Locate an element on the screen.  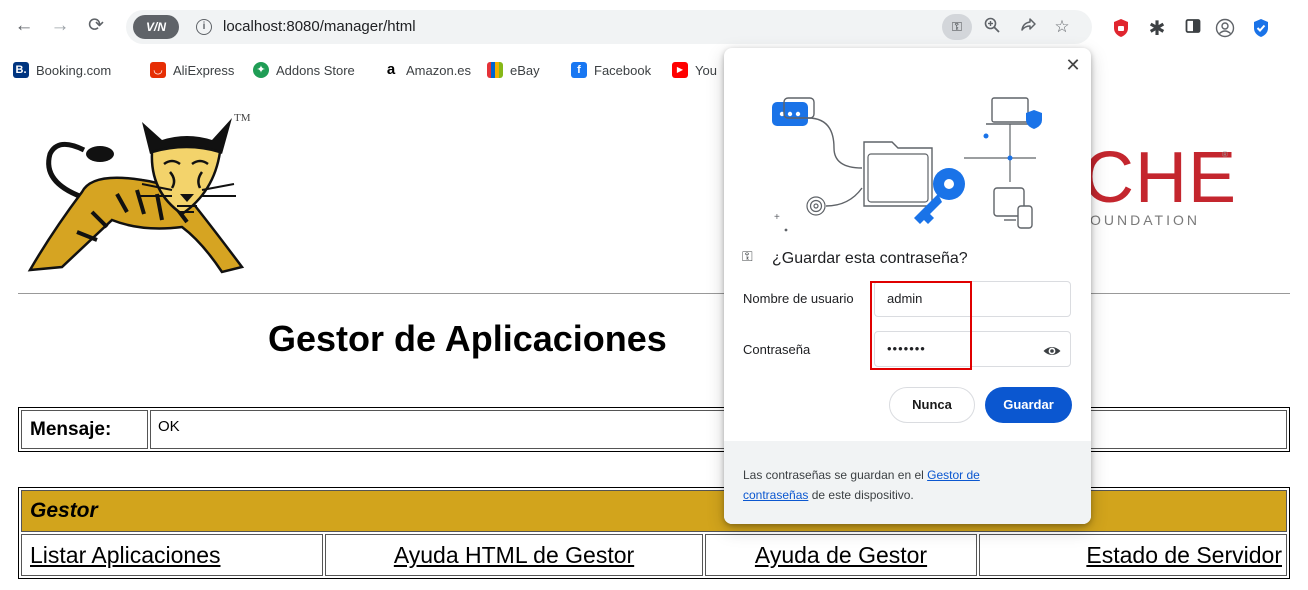
apache-logo-text: CHE is located at coordinates (1159, 178).